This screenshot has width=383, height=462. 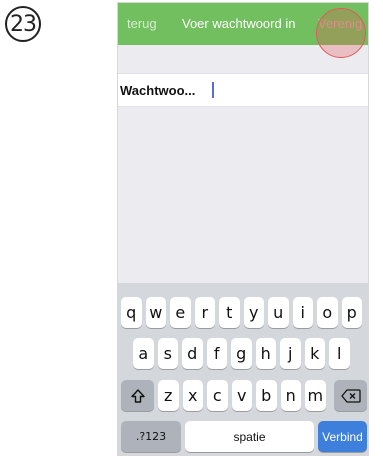 I want to click on back-button: terug, so click(x=142, y=23).